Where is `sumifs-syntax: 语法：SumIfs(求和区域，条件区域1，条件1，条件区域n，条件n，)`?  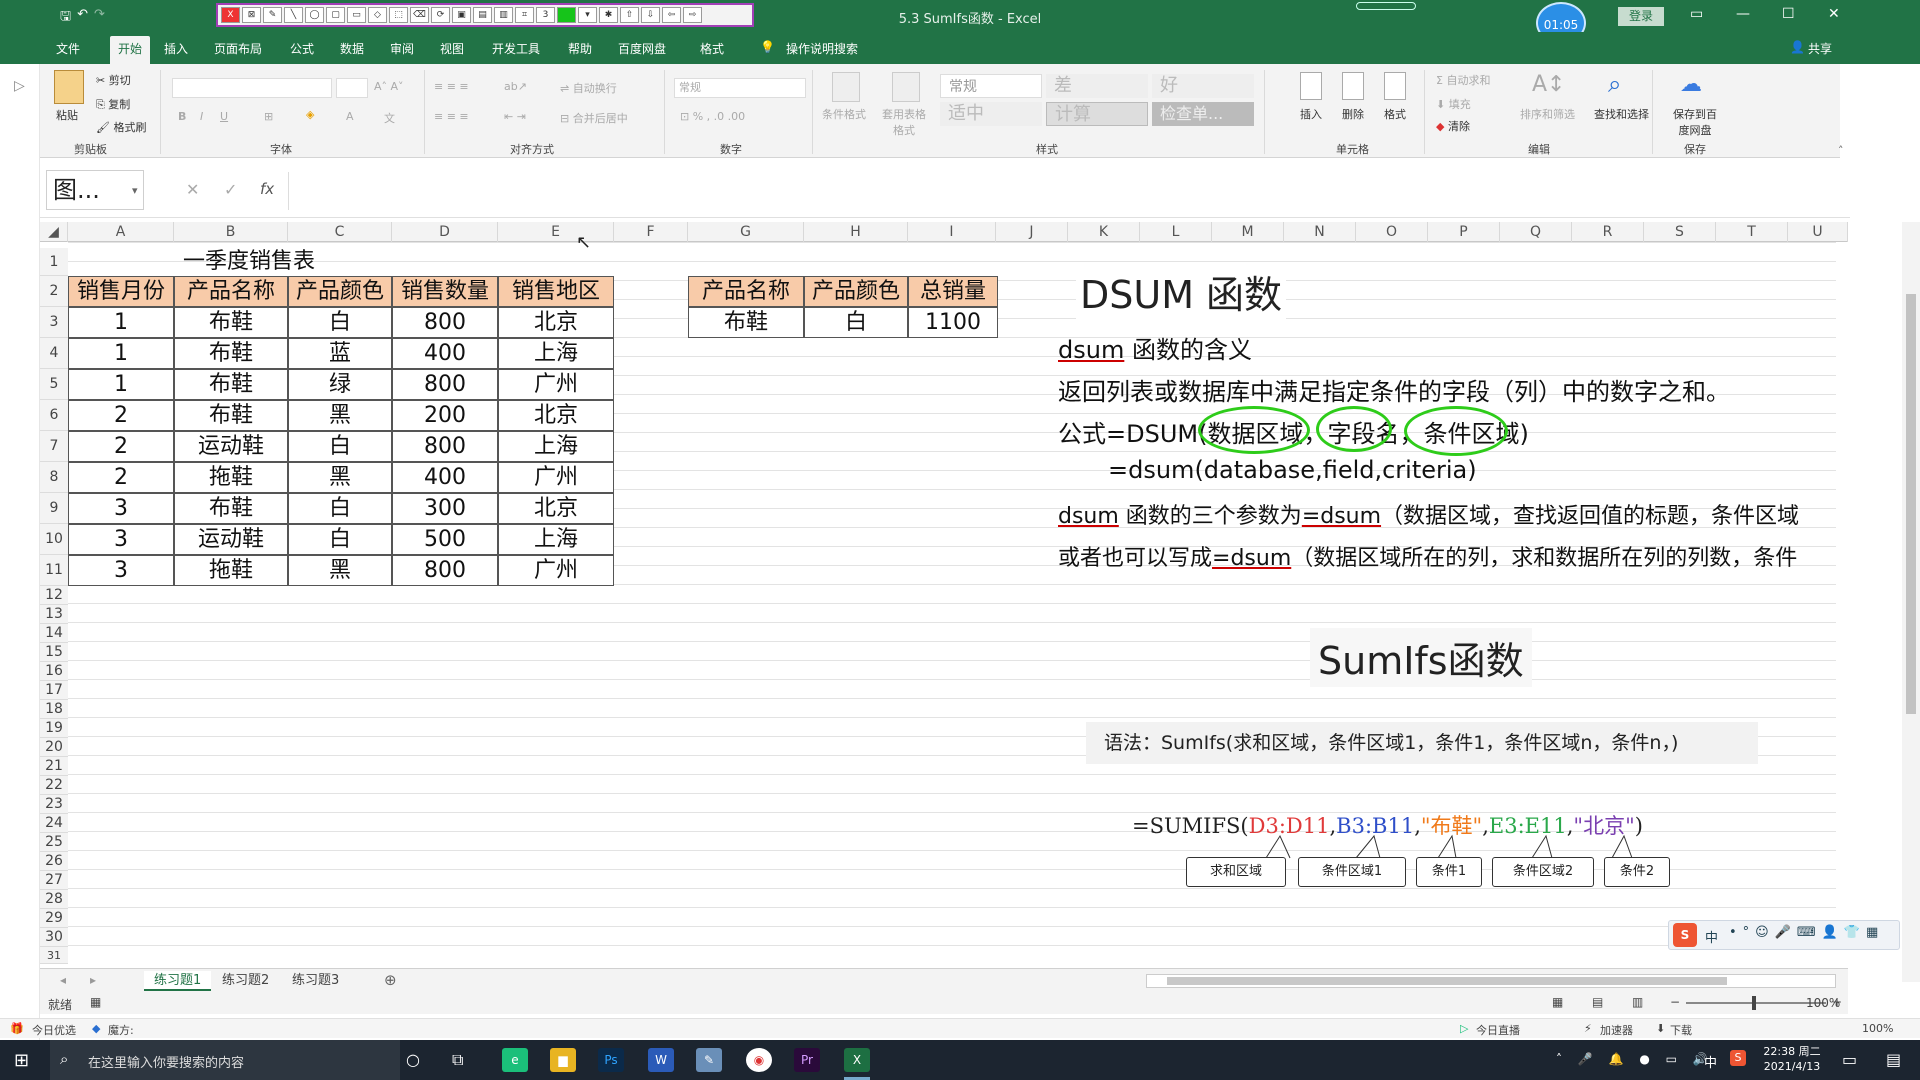
sumifs-syntax: 语法：SumIfs(求和区域，条件区域1，条件1，条件区域n，条件n，) is located at coordinates (1422, 743).